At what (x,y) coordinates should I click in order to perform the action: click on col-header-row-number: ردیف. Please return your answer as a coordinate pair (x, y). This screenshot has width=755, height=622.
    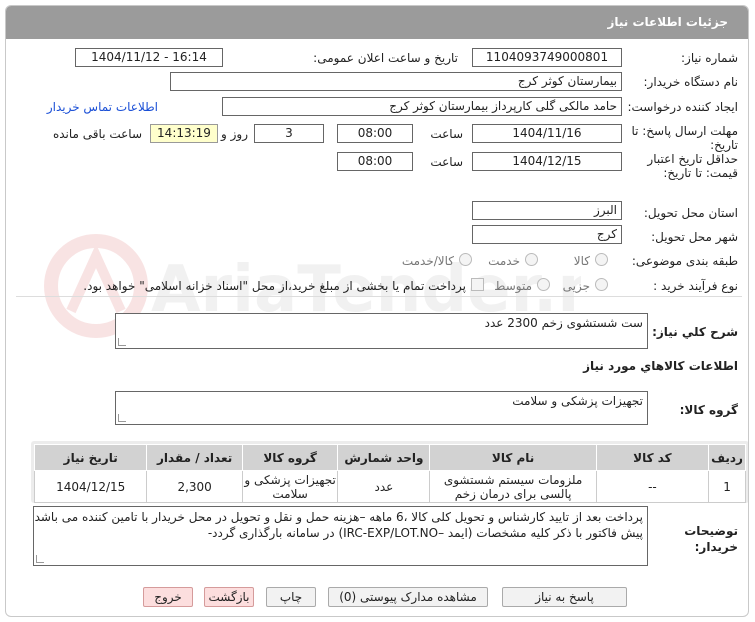
    Looking at the image, I should click on (727, 457).